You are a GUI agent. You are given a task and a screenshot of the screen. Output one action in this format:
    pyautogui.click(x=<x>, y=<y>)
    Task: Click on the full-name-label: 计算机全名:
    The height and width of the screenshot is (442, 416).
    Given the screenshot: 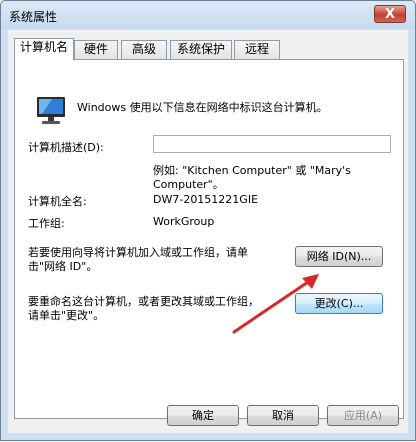 What is the action you would take?
    pyautogui.click(x=57, y=201)
    